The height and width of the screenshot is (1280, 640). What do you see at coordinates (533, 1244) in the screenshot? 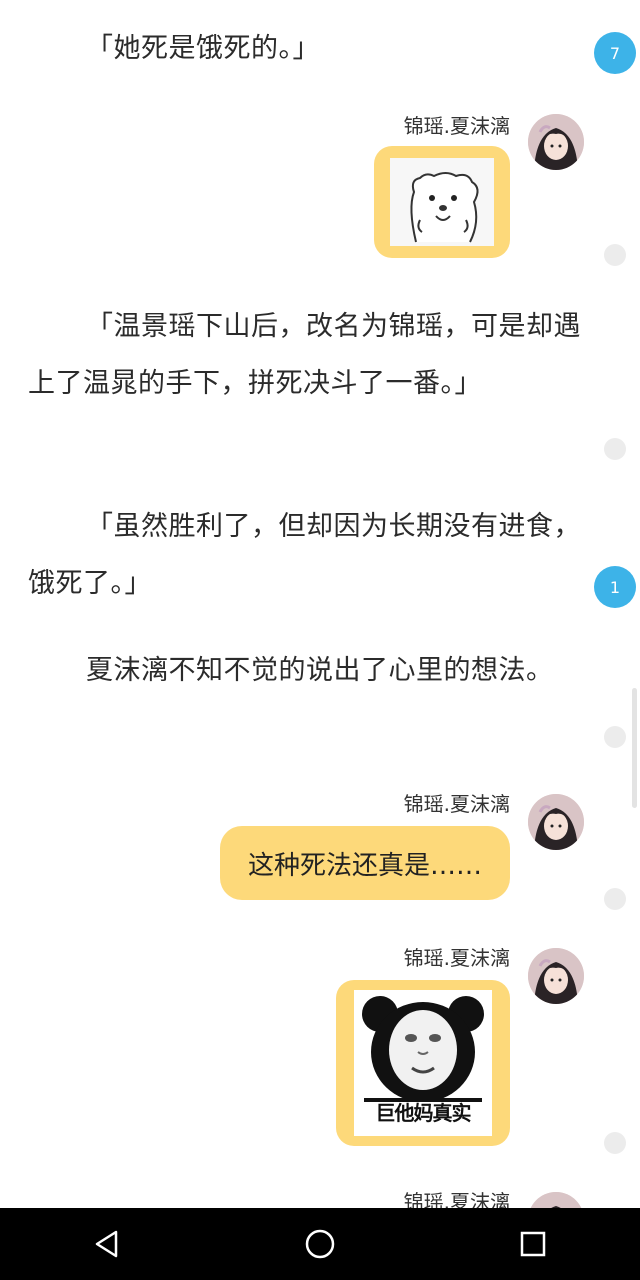
I see `recents-icon` at bounding box center [533, 1244].